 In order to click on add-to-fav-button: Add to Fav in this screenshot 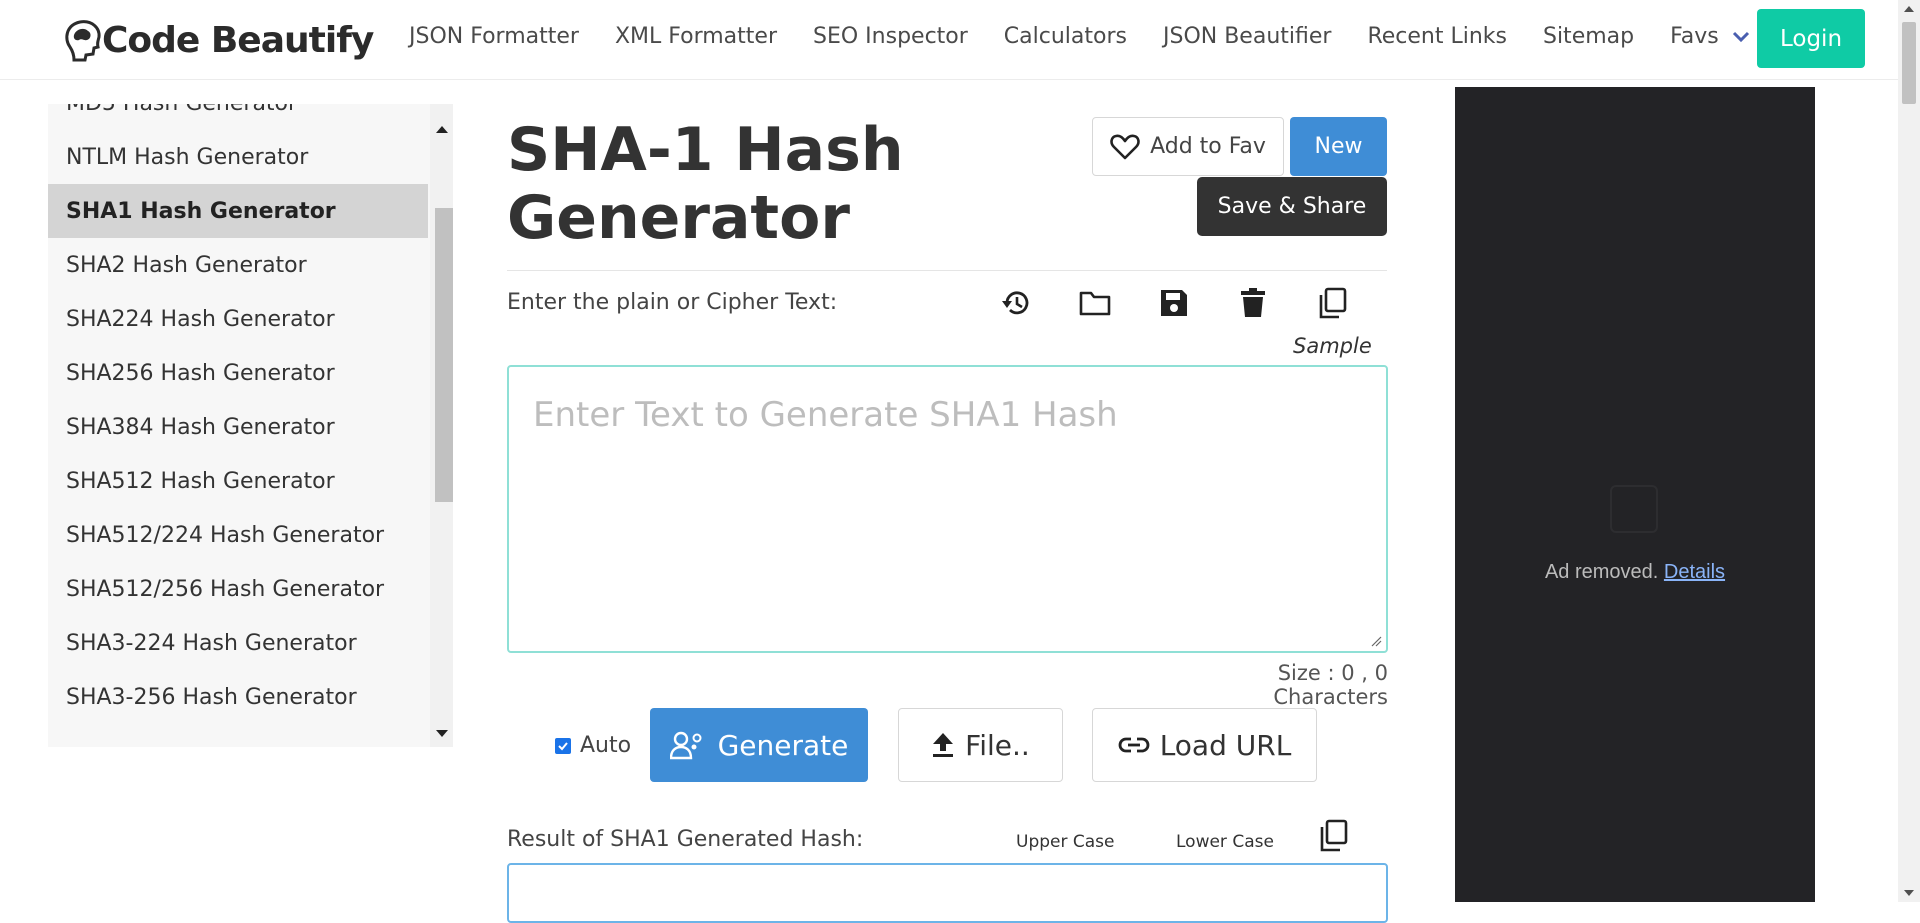, I will do `click(1188, 146)`.